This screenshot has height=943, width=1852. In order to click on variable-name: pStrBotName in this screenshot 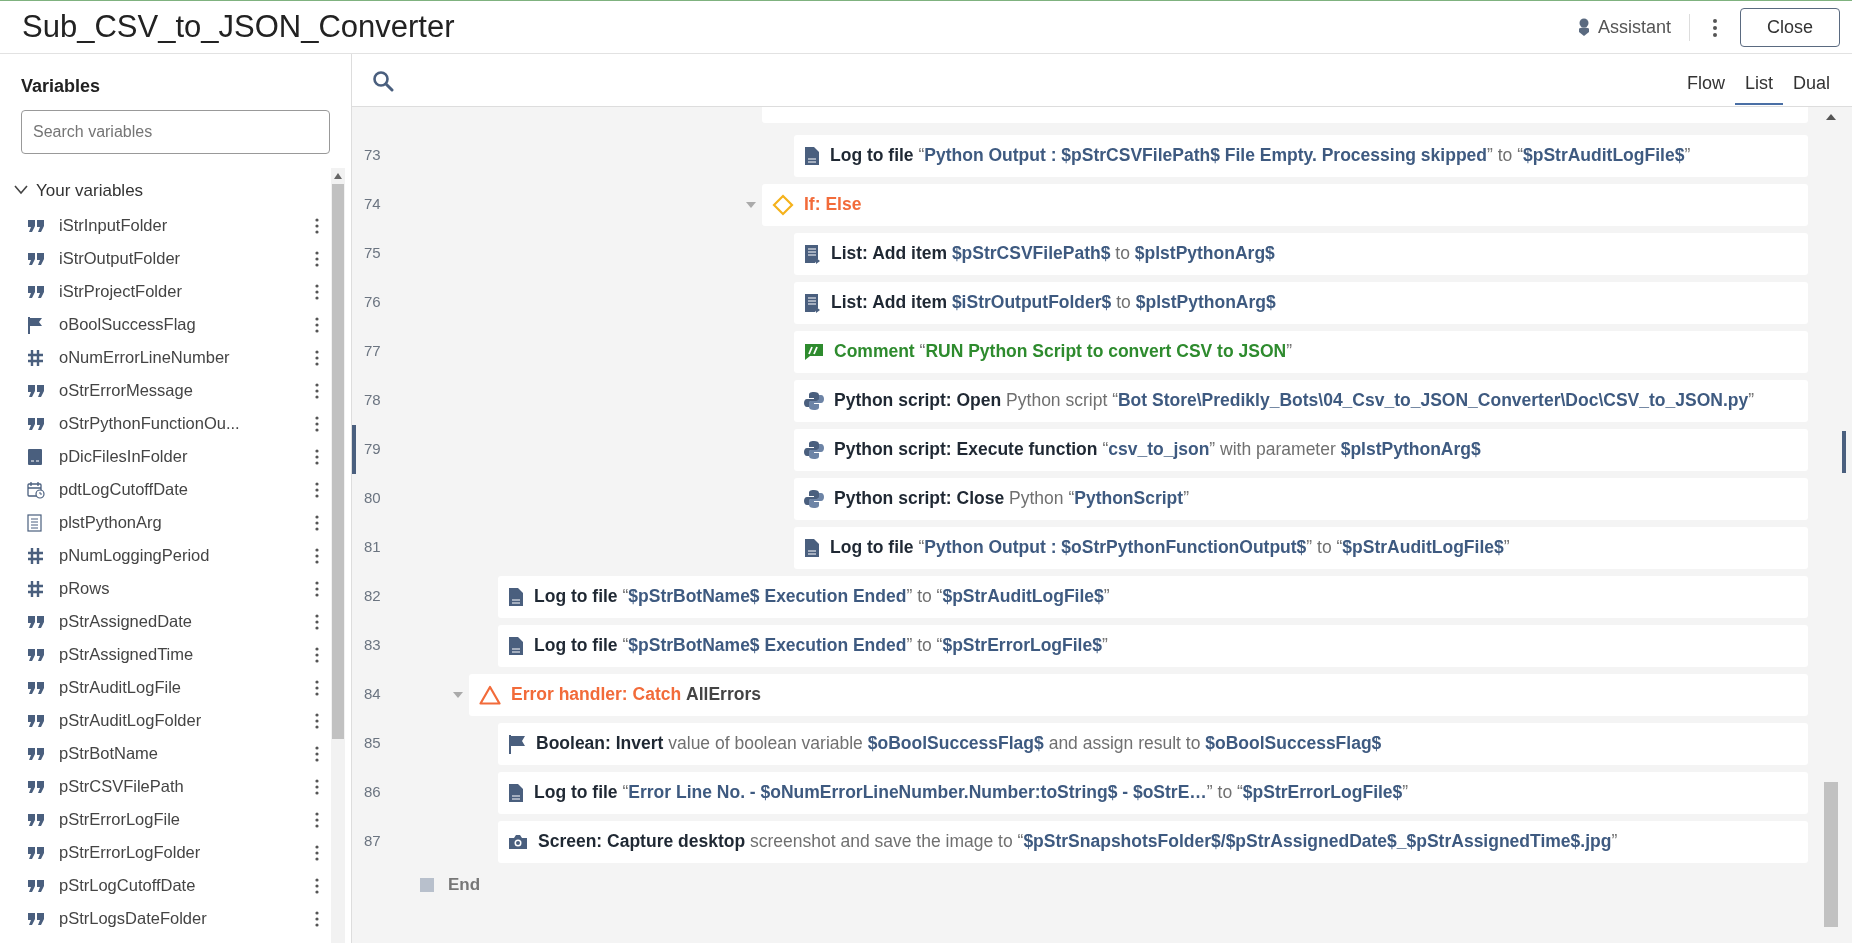, I will do `click(187, 753)`.